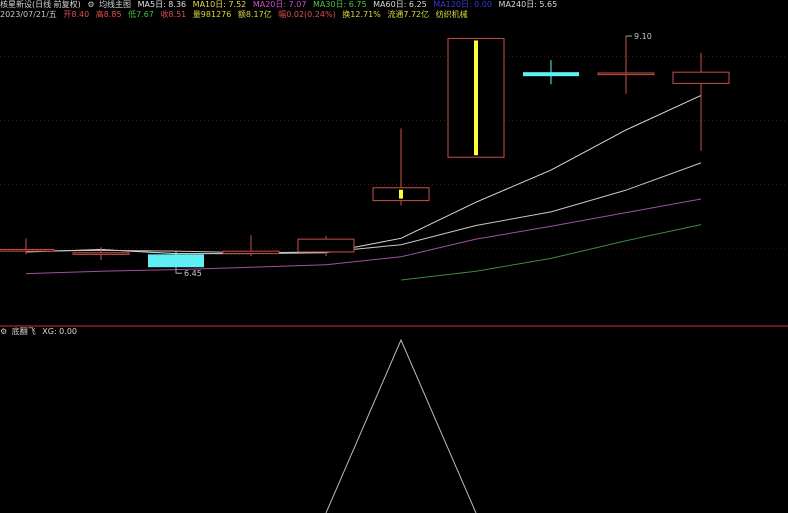 This screenshot has width=788, height=513. Describe the element at coordinates (363, 236) in the screenshot. I see `ma20-line` at that location.